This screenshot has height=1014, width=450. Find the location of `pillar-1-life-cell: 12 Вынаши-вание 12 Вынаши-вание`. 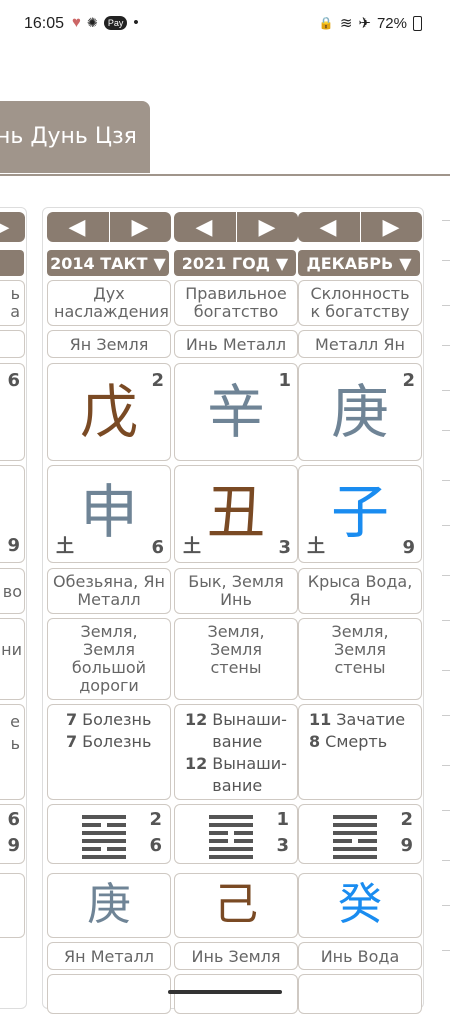

pillar-1-life-cell: 12 Вынаши-вание 12 Вынаши-вание is located at coordinates (236, 752).